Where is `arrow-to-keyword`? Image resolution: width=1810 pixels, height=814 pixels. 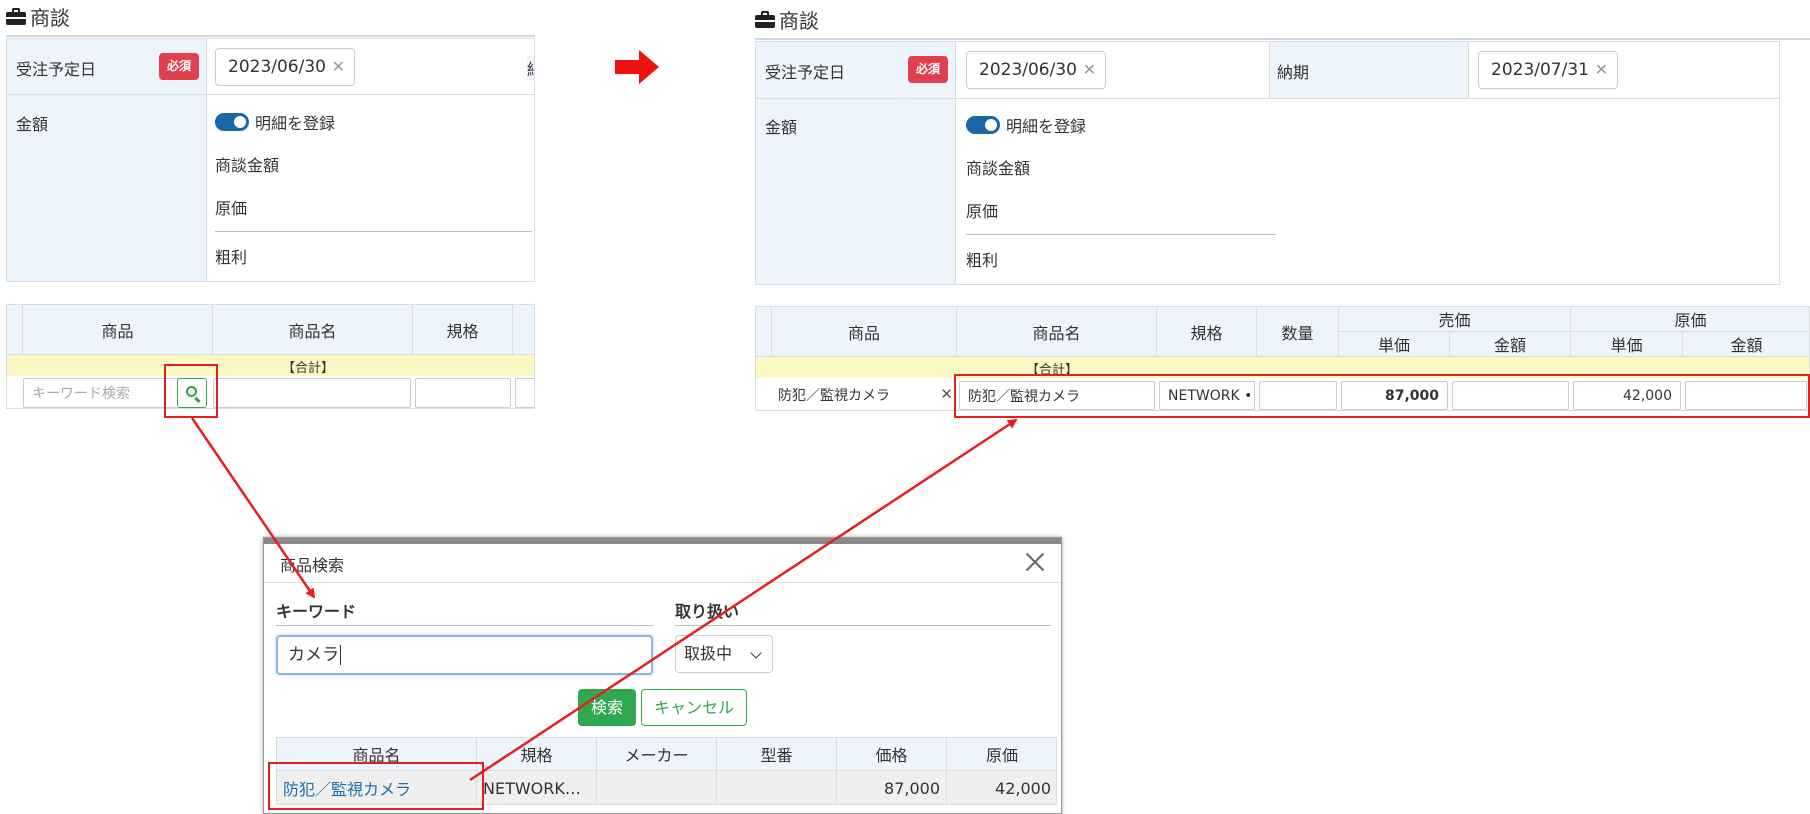
arrow-to-keyword is located at coordinates (253, 508).